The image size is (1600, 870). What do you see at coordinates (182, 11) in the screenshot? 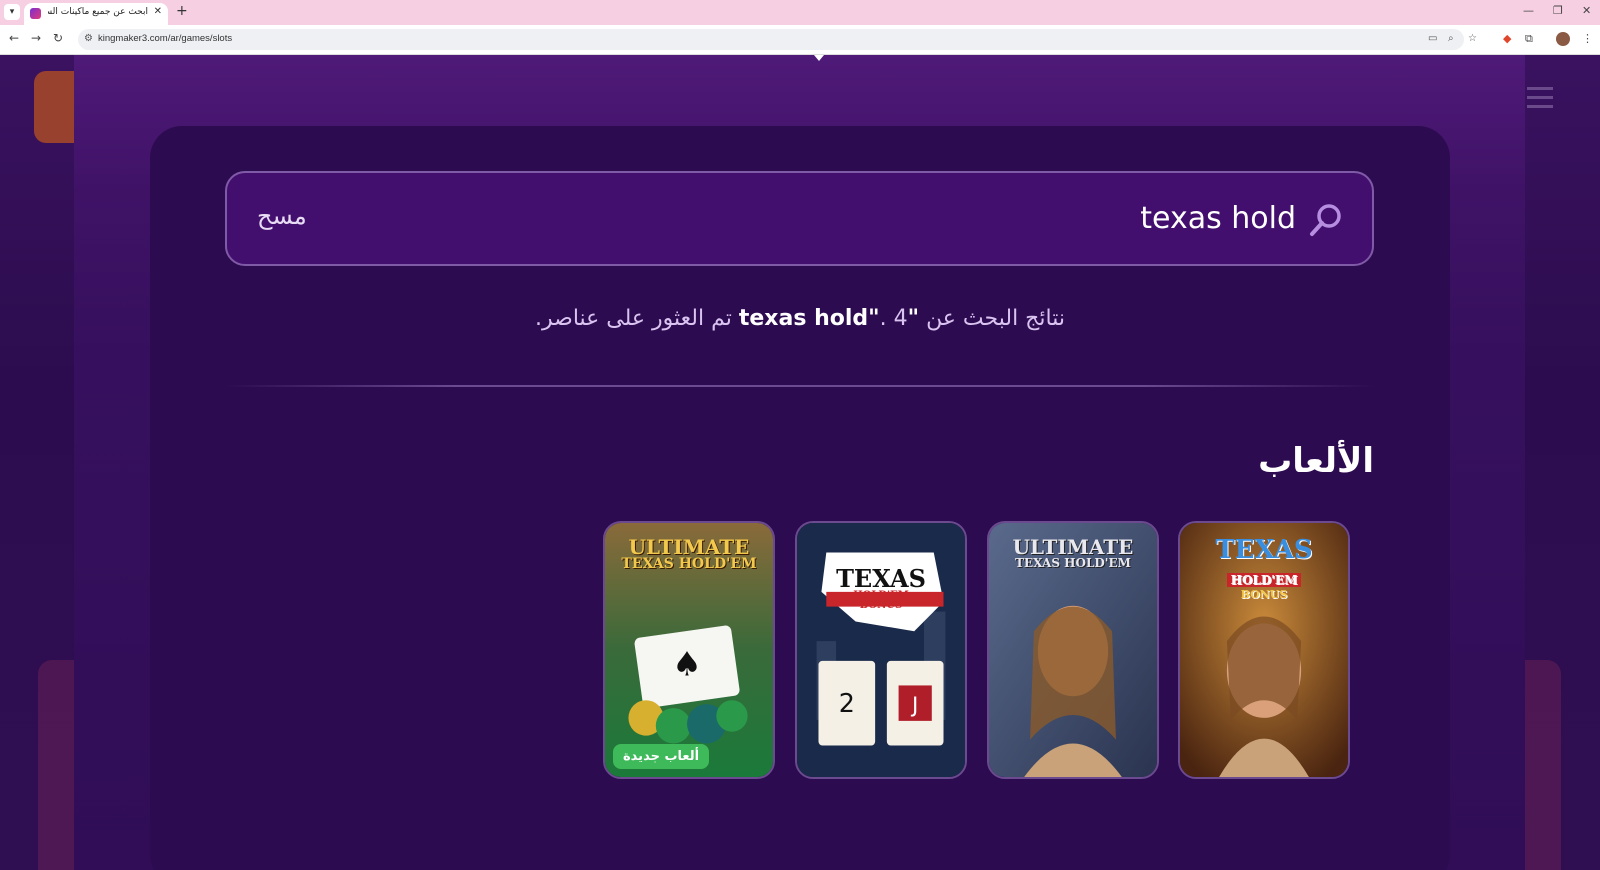
I see `new-tab-button: +` at bounding box center [182, 11].